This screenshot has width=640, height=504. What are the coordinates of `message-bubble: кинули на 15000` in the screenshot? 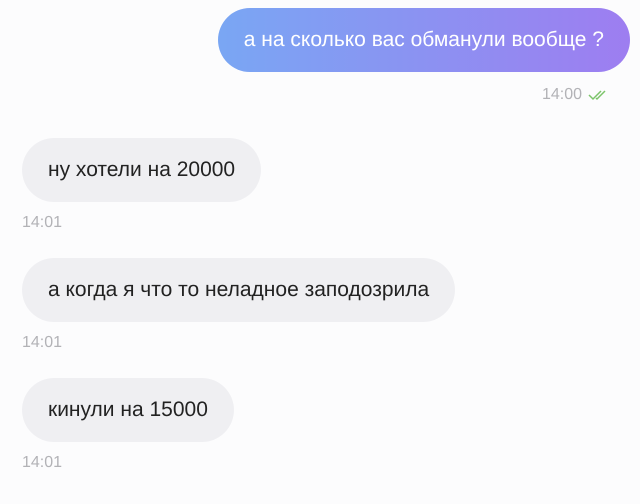 It's located at (128, 410).